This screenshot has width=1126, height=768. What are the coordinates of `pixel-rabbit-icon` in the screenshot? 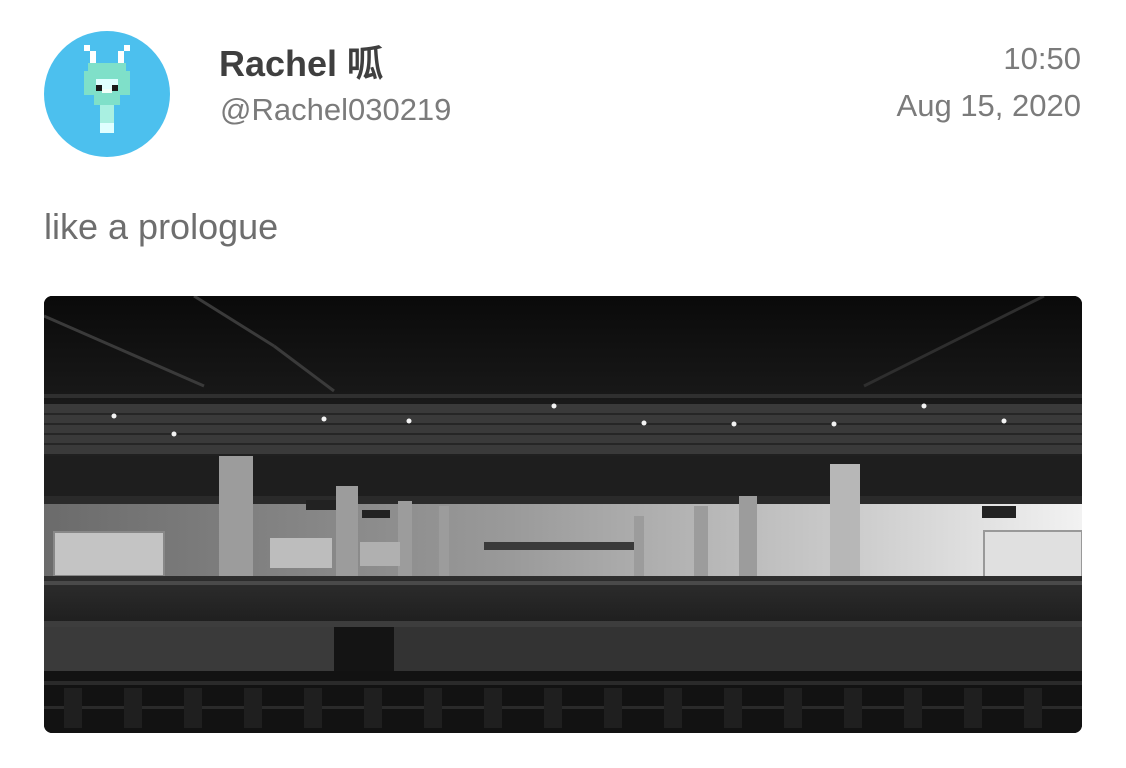 It's located at (107, 89).